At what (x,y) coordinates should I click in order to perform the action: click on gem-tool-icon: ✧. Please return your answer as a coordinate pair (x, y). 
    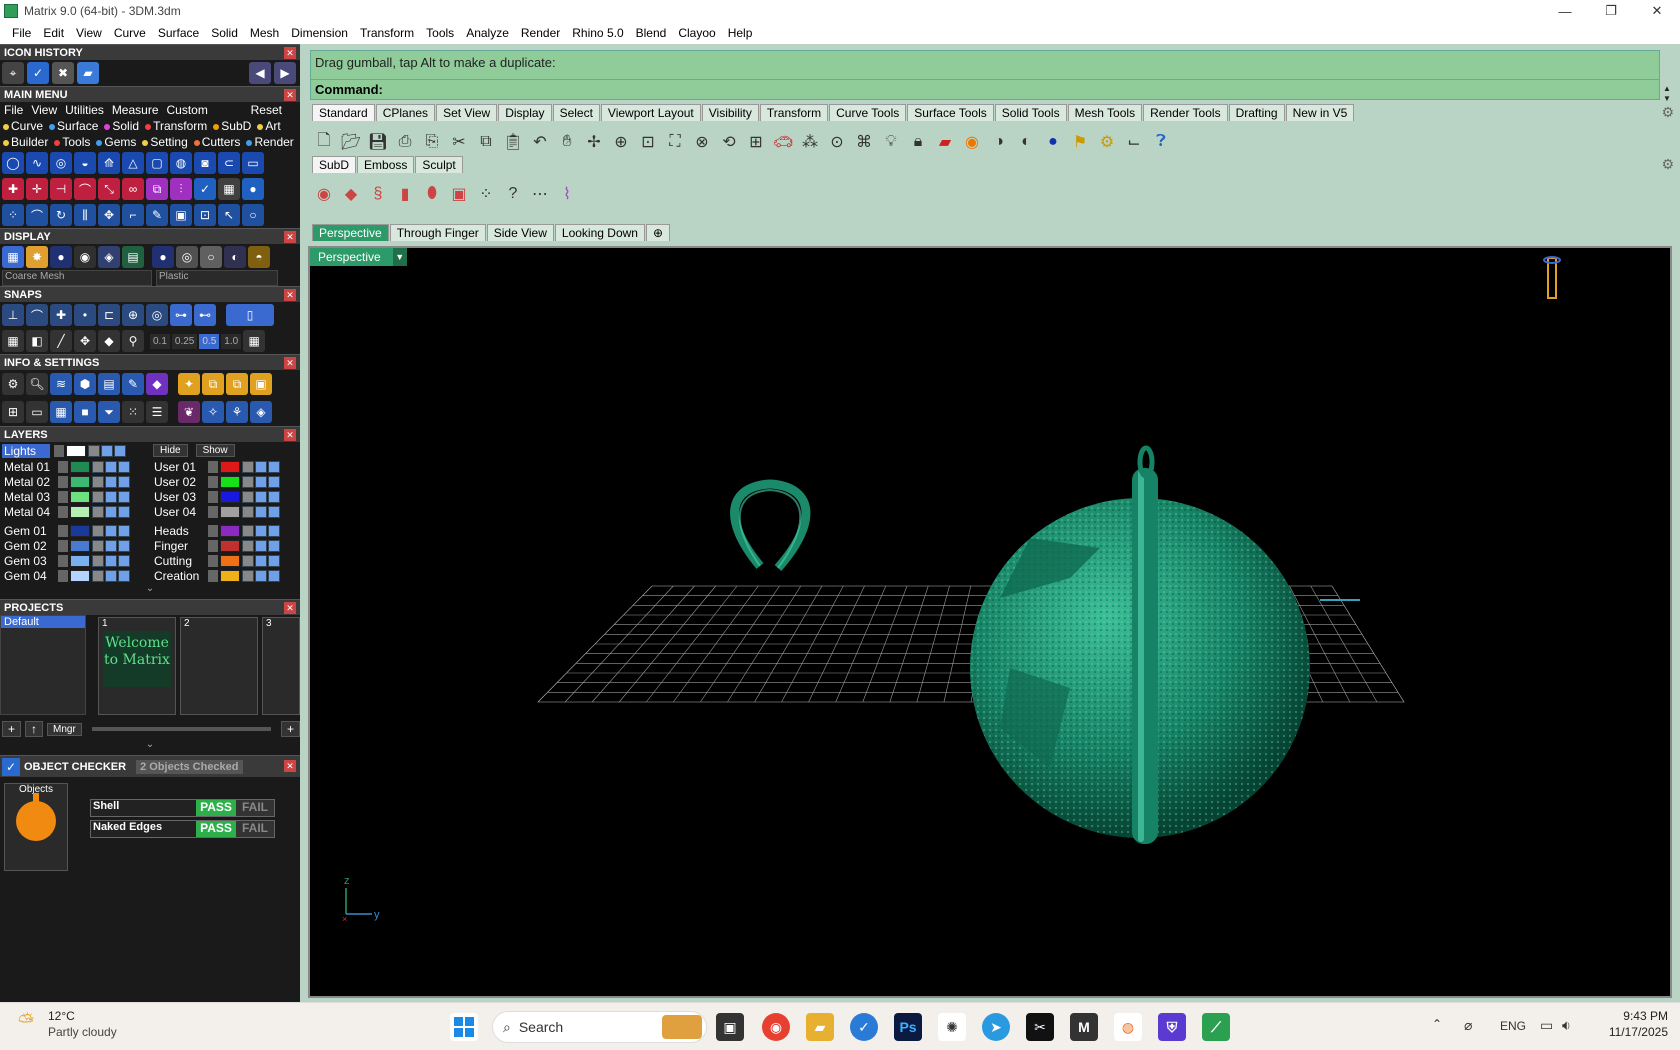
    Looking at the image, I should click on (213, 412).